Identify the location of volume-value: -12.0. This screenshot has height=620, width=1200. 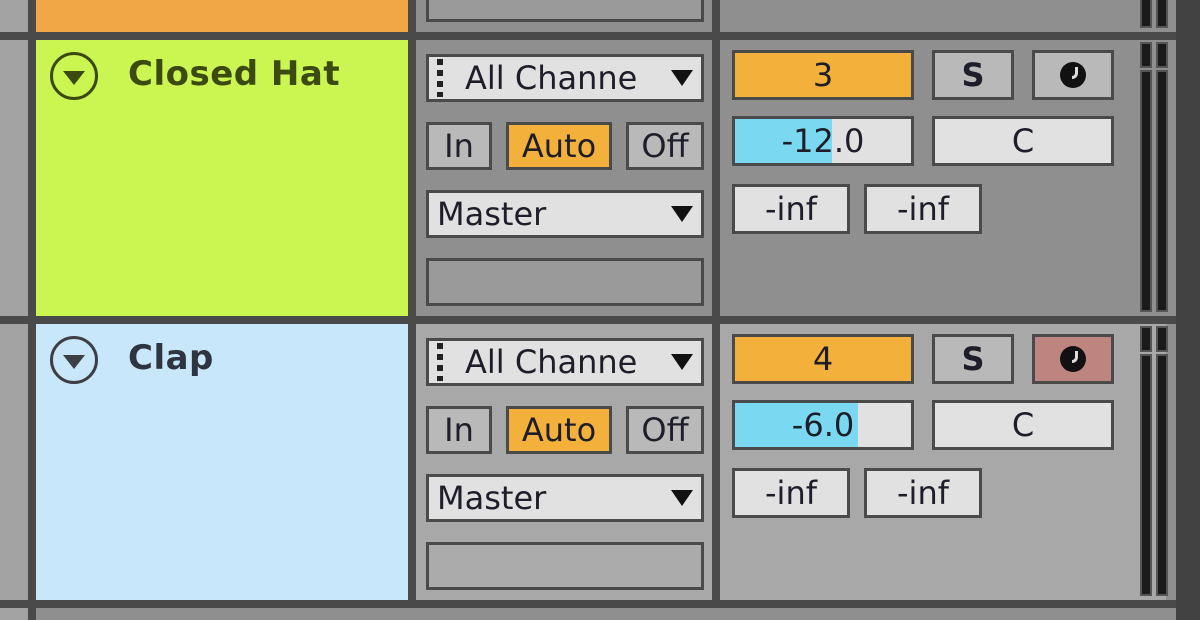
(823, 141).